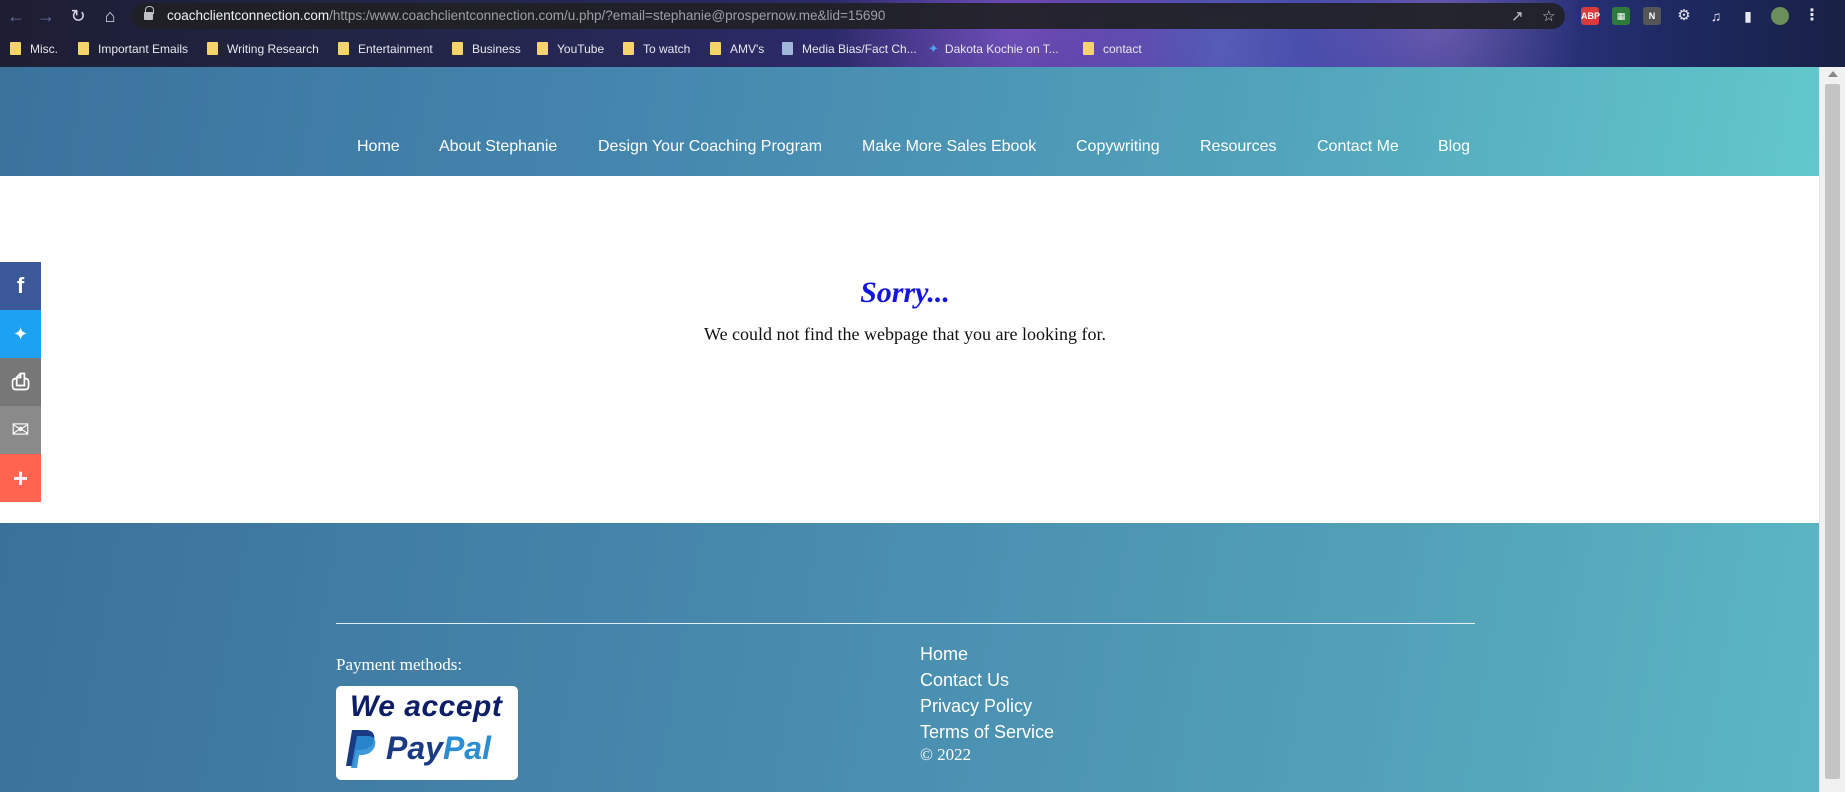  I want to click on paypal-wordmark: PayPal, so click(438, 748).